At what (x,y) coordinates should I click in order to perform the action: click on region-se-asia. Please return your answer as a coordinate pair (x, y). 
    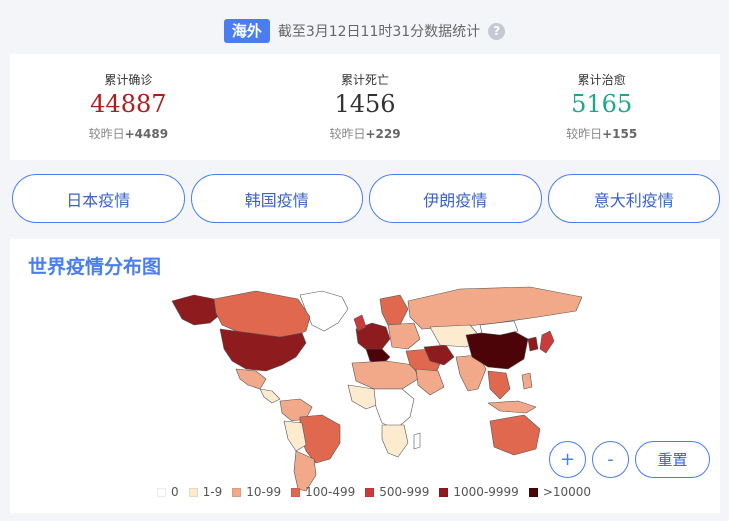
    Looking at the image, I should click on (499, 385).